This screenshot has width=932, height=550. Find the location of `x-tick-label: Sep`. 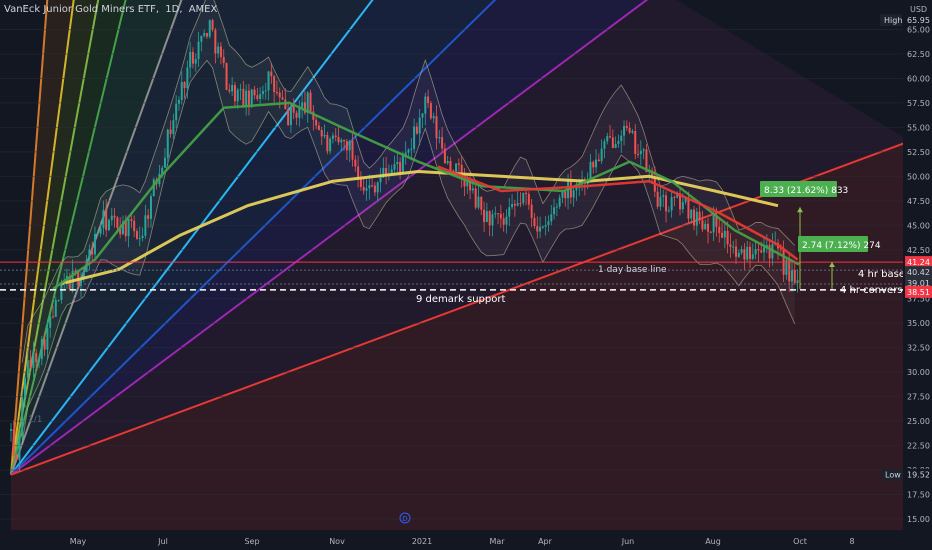

x-tick-label: Sep is located at coordinates (251, 541).